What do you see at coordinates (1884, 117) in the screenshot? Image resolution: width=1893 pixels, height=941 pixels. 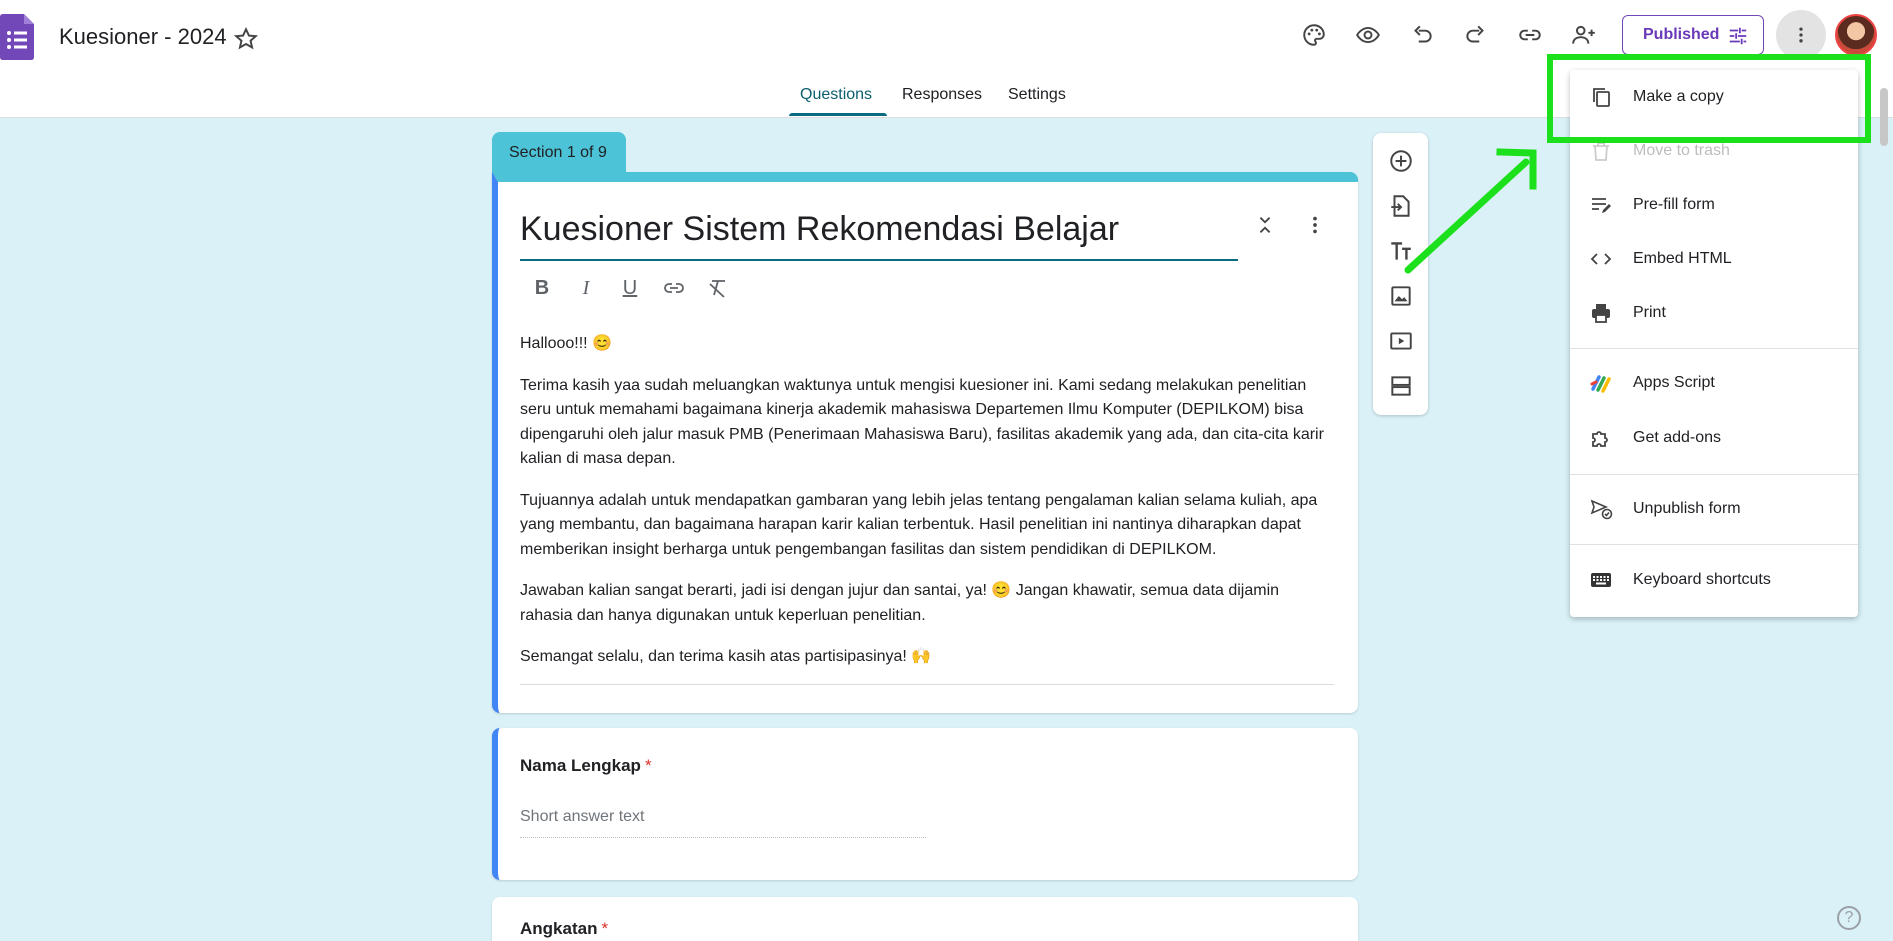 I see `scrollbar` at bounding box center [1884, 117].